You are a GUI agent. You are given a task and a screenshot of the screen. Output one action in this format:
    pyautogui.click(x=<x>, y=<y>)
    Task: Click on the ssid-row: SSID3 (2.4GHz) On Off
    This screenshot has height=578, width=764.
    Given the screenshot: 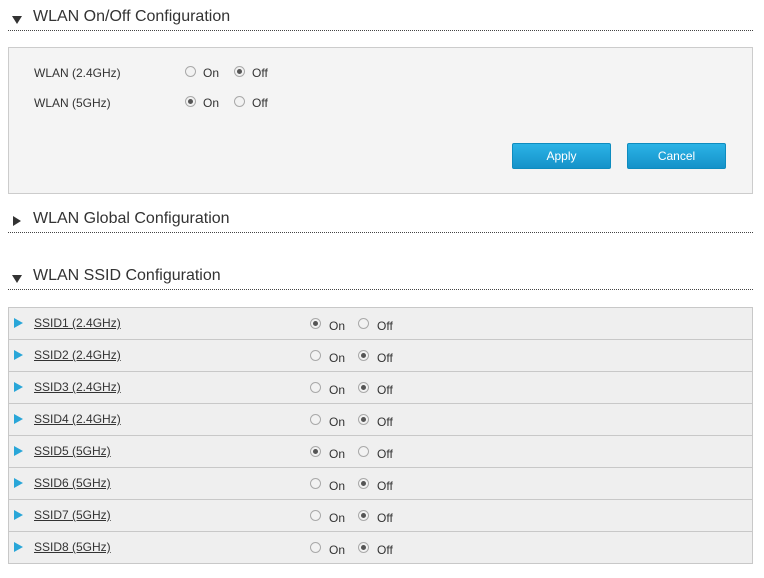 What is the action you would take?
    pyautogui.click(x=380, y=388)
    